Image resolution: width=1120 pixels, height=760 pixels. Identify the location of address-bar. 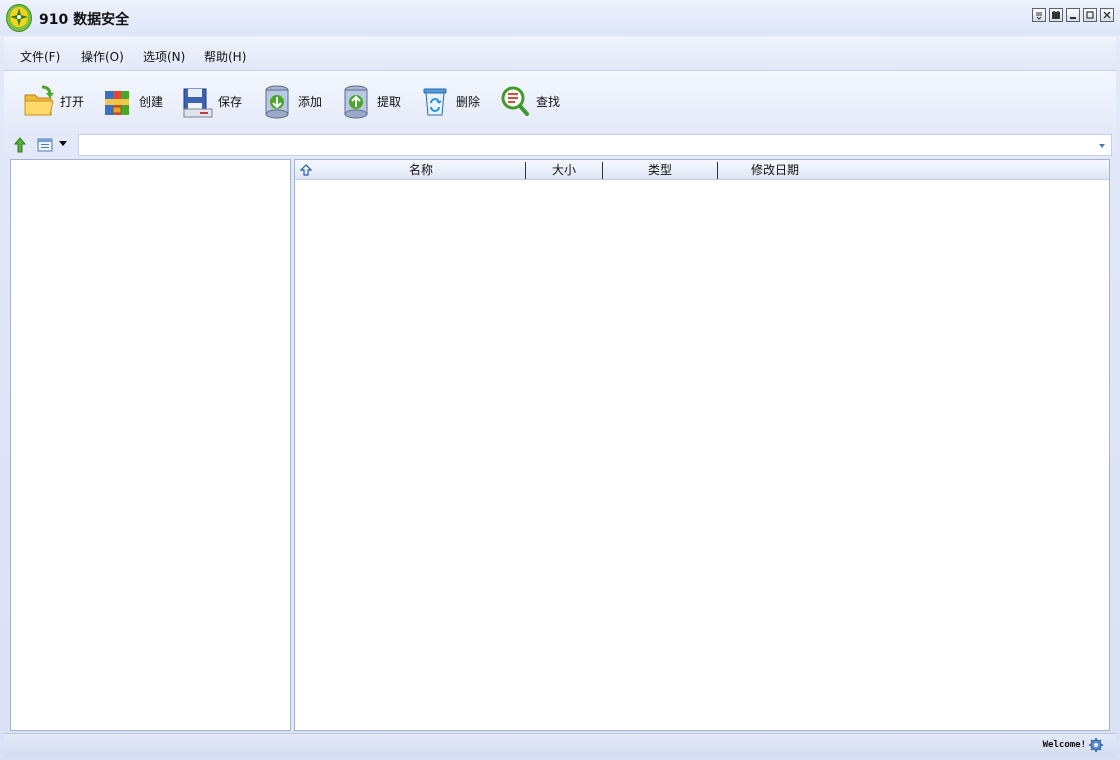
(560, 145).